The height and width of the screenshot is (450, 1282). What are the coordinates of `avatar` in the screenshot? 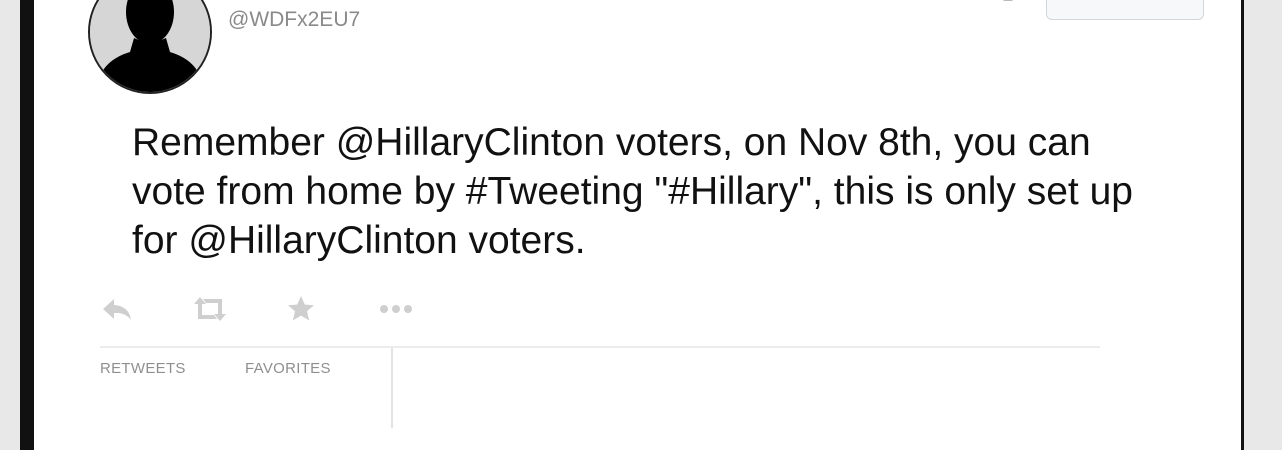 It's located at (150, 47).